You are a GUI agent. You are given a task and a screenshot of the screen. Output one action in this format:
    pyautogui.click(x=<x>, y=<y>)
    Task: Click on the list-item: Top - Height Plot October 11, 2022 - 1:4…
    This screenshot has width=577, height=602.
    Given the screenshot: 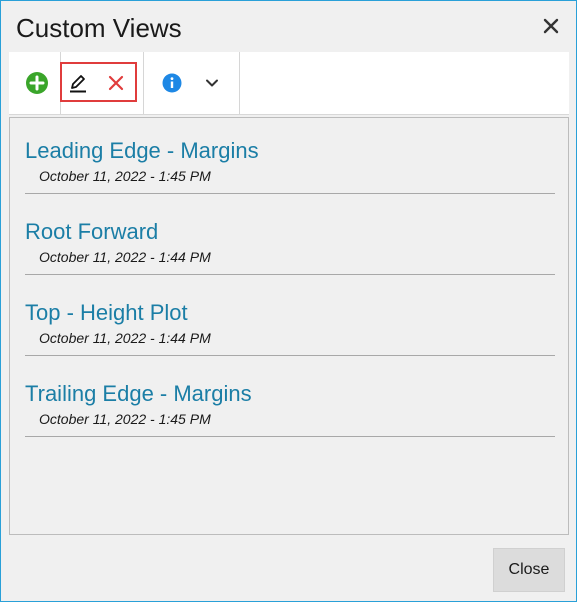 What is the action you would take?
    pyautogui.click(x=290, y=318)
    